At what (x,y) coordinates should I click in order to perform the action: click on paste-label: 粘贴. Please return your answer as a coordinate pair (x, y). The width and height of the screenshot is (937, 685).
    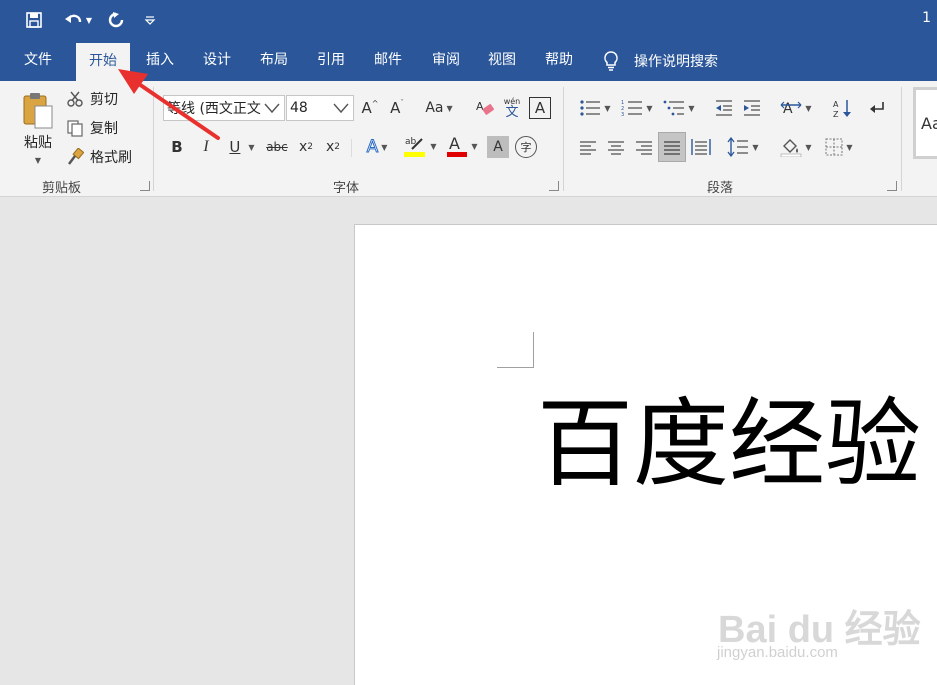
    Looking at the image, I should click on (38, 142).